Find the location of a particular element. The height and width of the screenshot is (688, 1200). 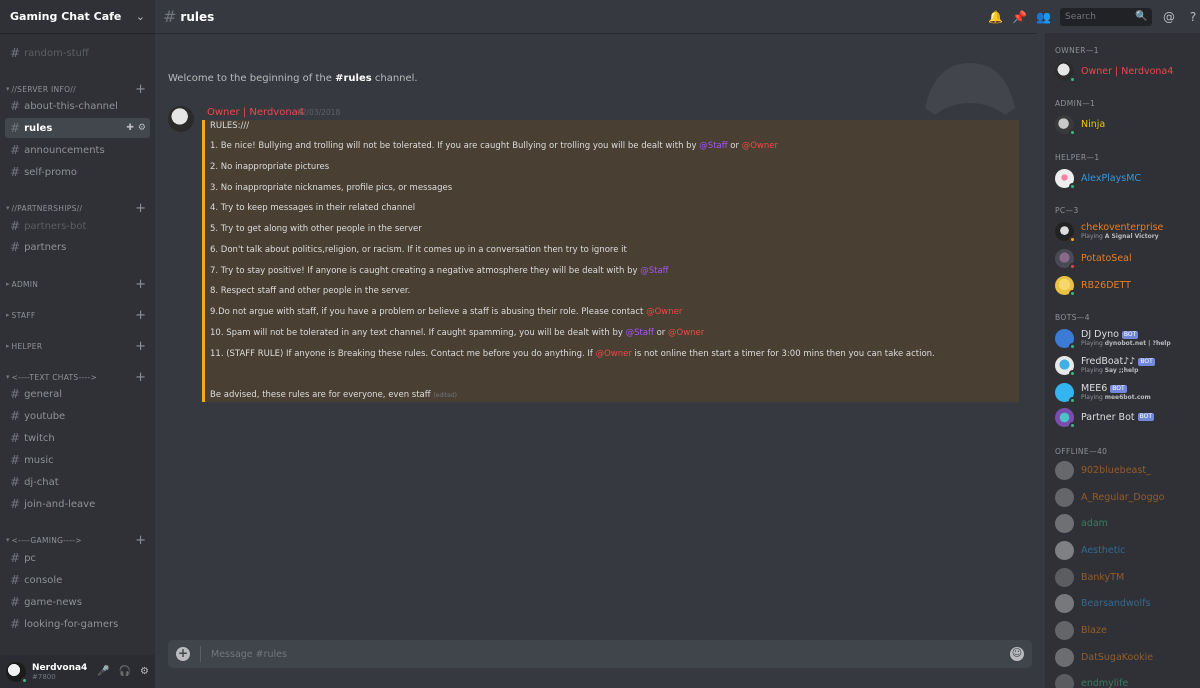

channel-twitch: # twitch is located at coordinates (77, 438).